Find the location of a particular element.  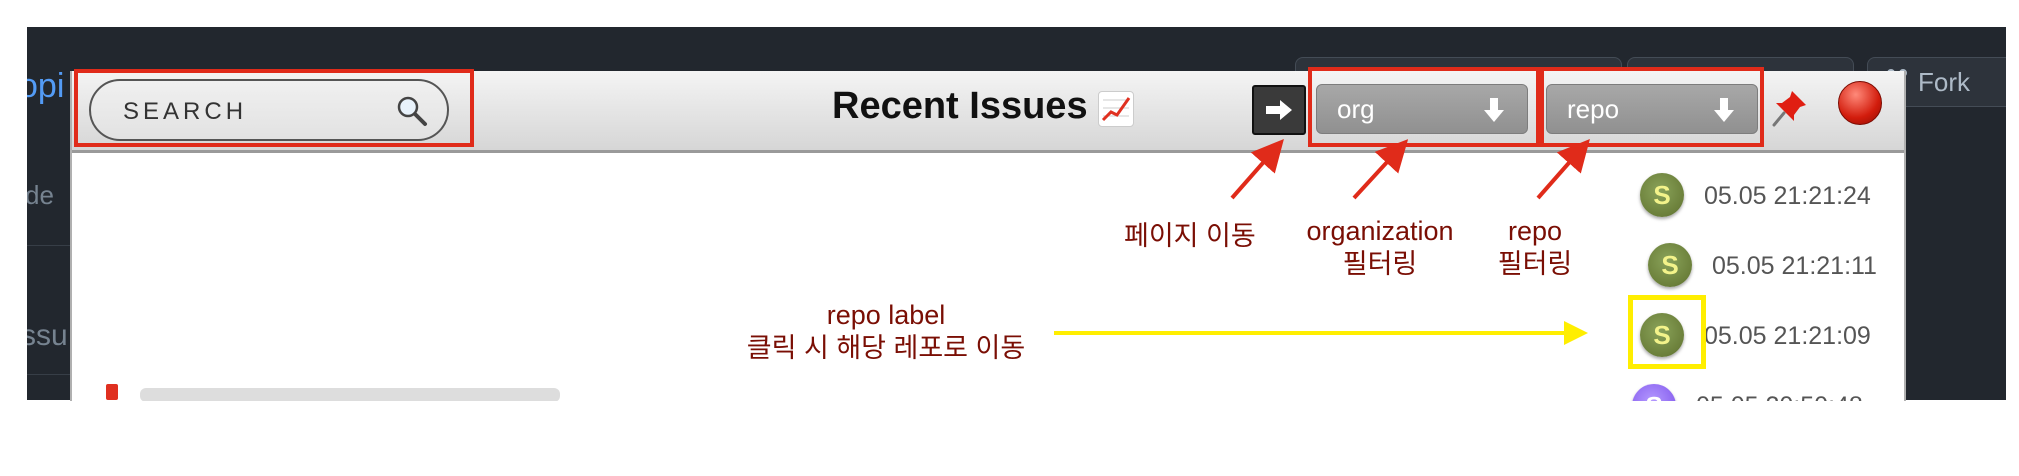

annotation-repo-line2: 필터링 is located at coordinates (1535, 264).